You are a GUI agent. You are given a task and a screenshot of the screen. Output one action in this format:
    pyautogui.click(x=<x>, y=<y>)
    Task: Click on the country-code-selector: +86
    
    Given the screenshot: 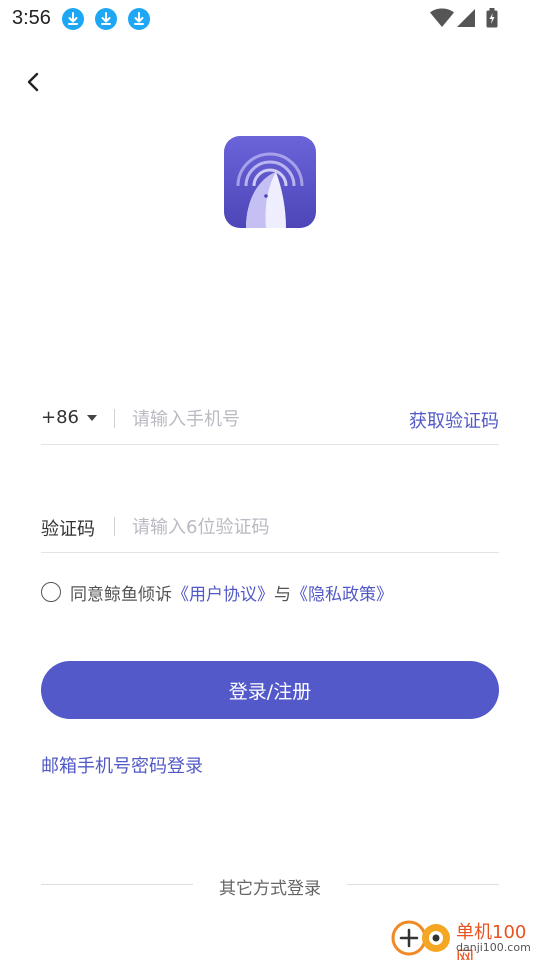 What is the action you would take?
    pyautogui.click(x=69, y=417)
    